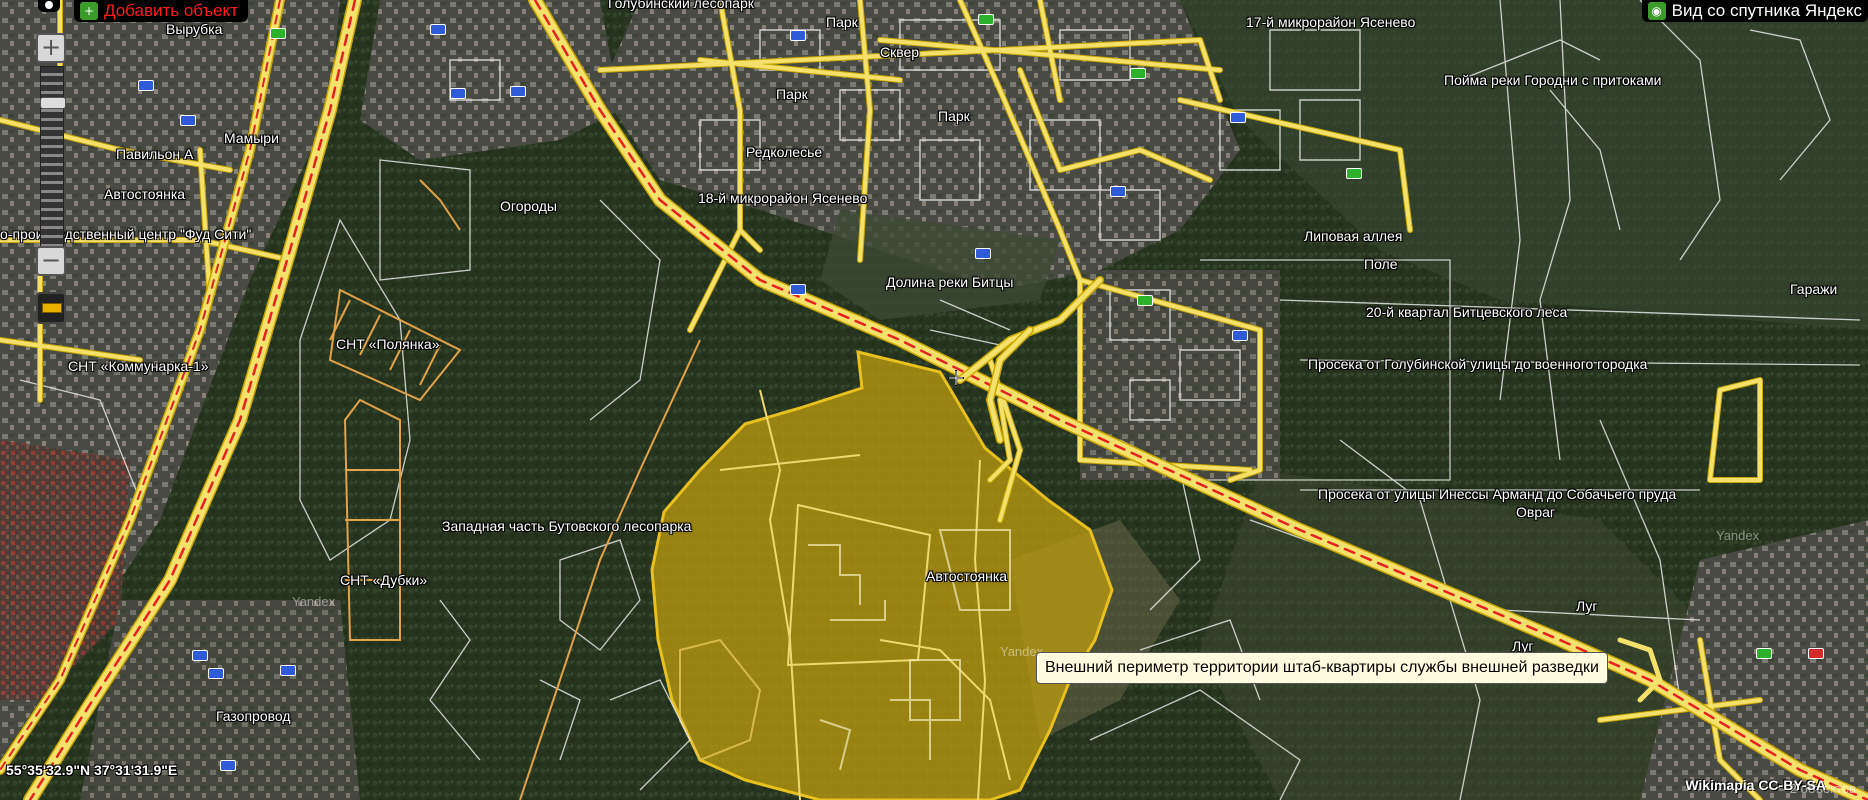 The width and height of the screenshot is (1868, 800). What do you see at coordinates (1330, 22) in the screenshot?
I see `map-label: 17-й микрорайон Ясенево` at bounding box center [1330, 22].